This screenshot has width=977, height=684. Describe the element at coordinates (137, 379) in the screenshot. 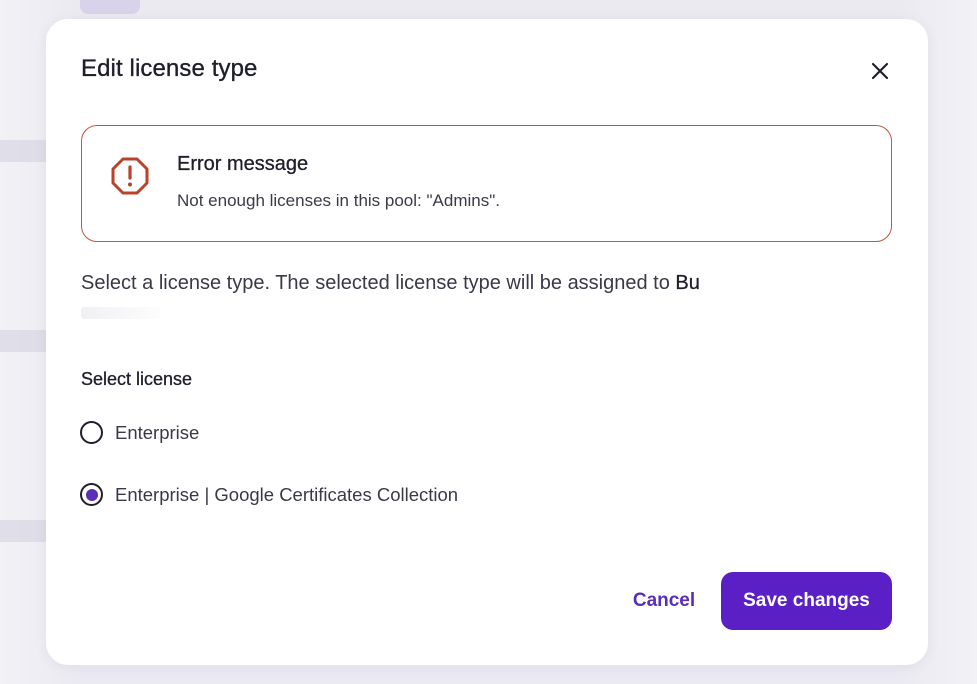

I see `select-license-label: Select license` at that location.